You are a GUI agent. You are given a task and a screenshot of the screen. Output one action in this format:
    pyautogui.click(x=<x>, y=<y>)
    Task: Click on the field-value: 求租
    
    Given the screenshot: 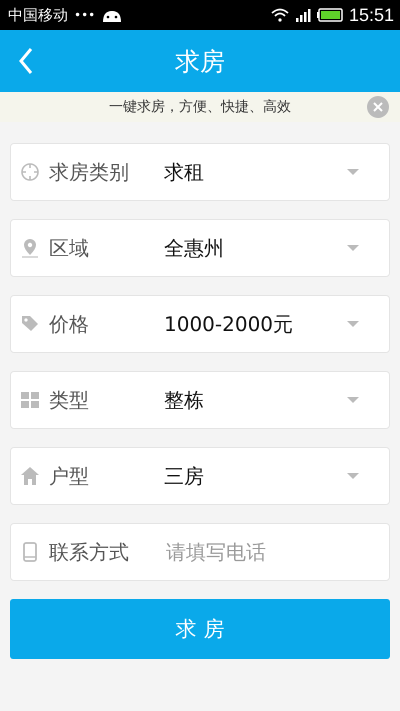 What is the action you would take?
    pyautogui.click(x=184, y=172)
    